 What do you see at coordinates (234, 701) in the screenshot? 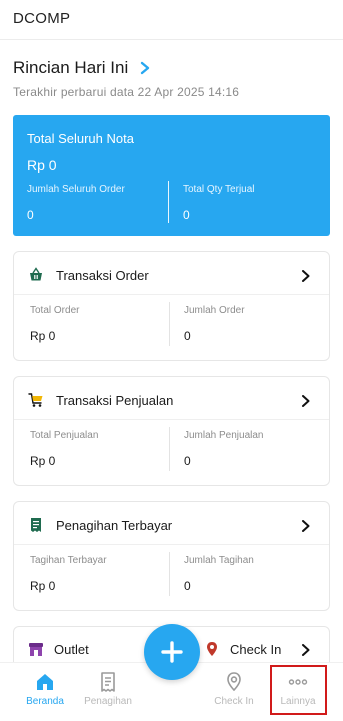
I see `nav-label: Check In` at bounding box center [234, 701].